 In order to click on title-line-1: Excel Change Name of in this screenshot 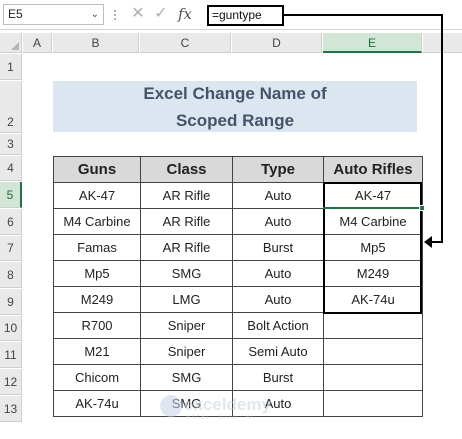, I will do `click(235, 93)`.